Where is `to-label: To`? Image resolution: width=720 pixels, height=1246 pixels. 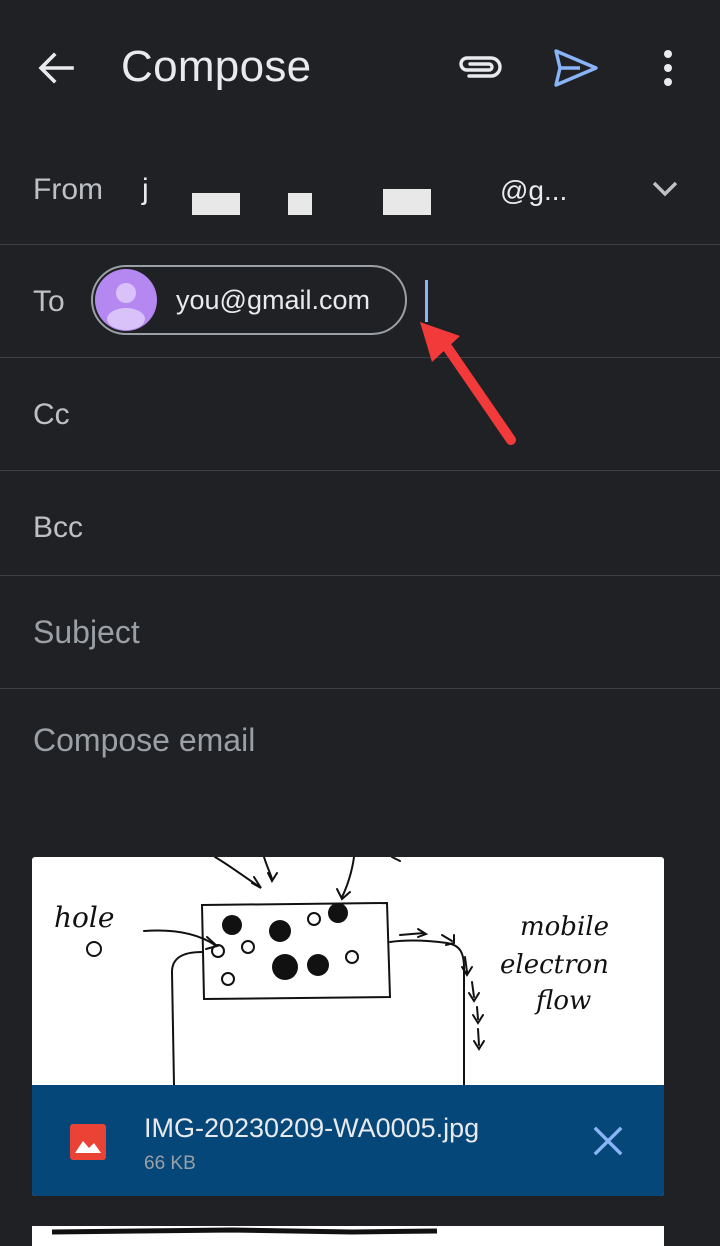
to-label: To is located at coordinates (49, 301).